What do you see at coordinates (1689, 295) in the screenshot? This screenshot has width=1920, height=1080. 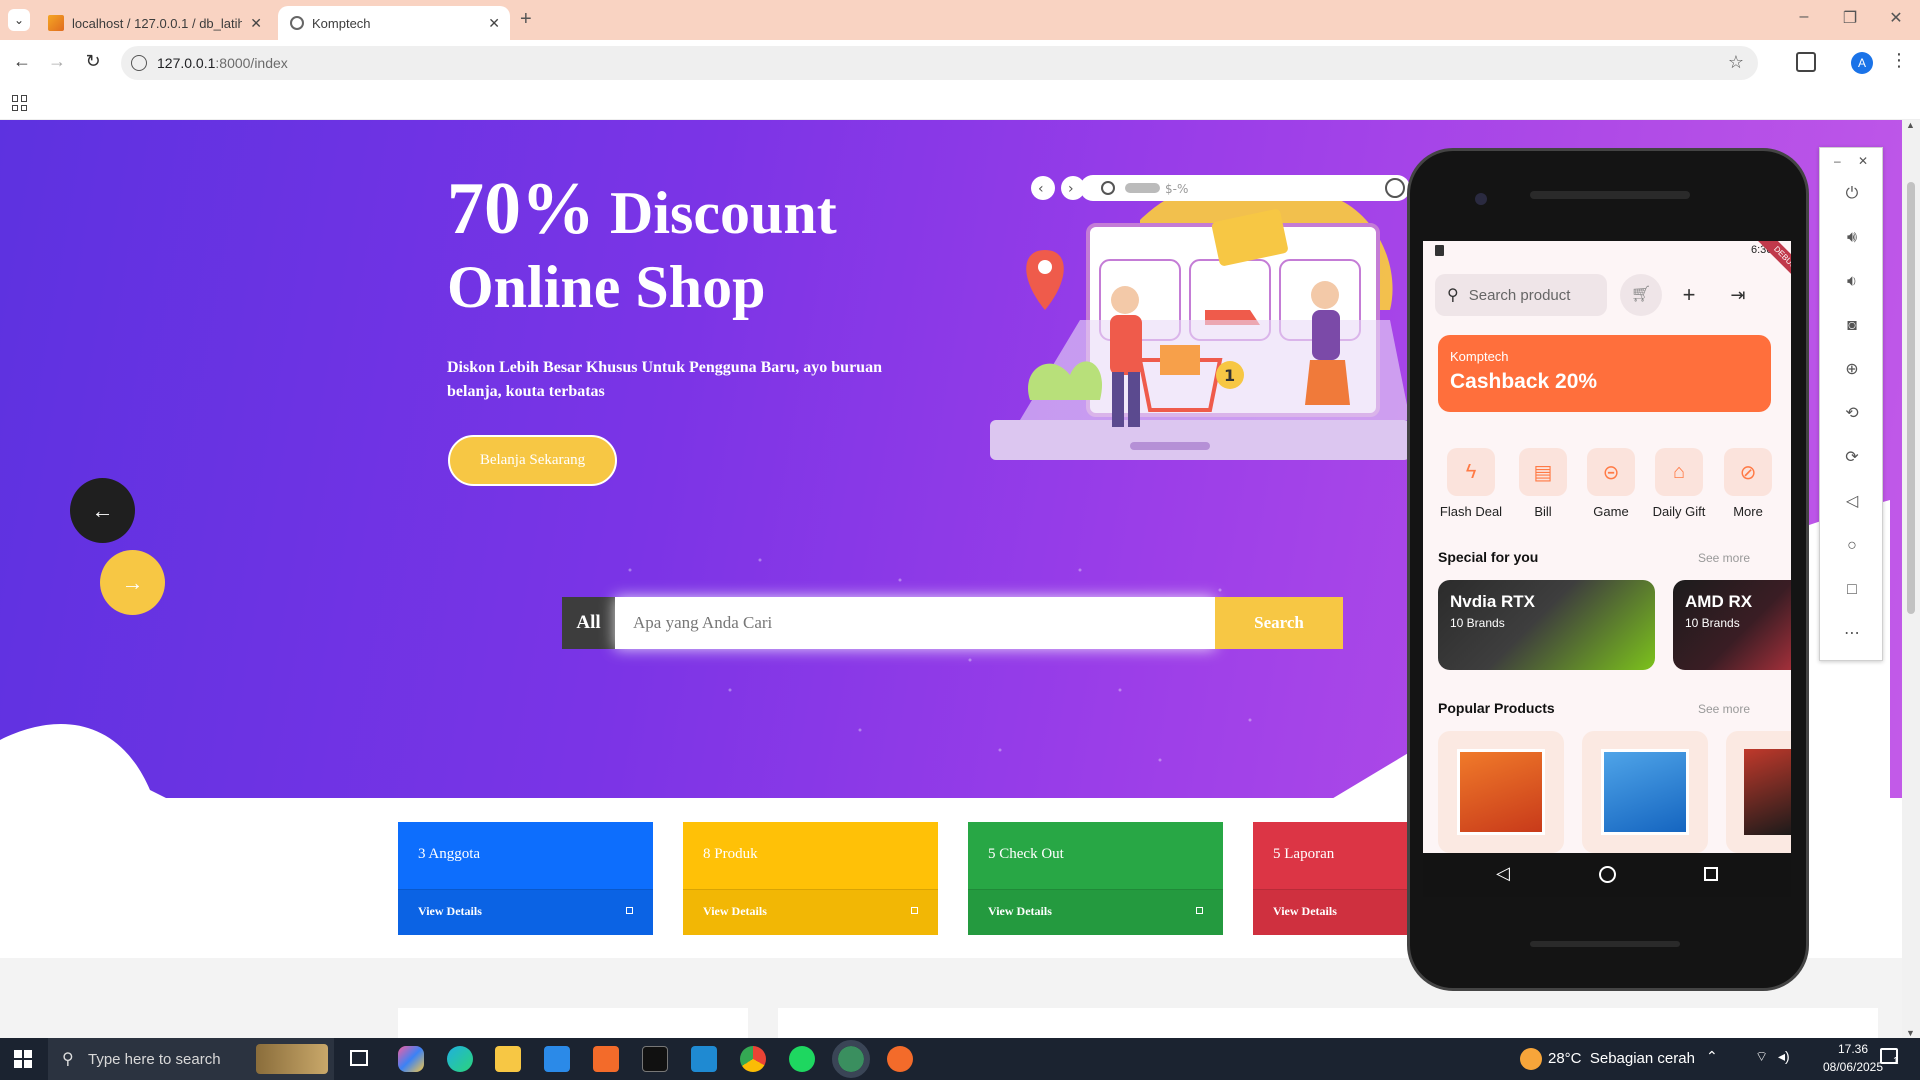 I see `add-icon: +` at bounding box center [1689, 295].